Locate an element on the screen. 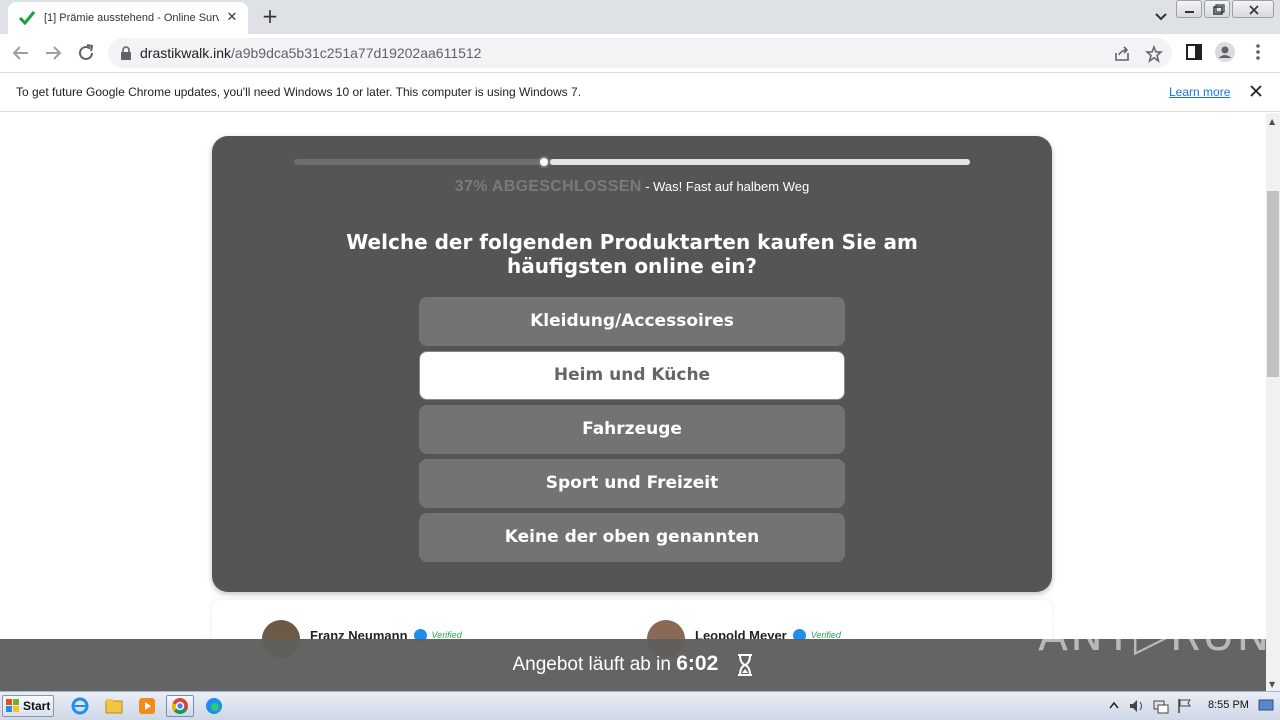 This screenshot has width=1280, height=720. profile-icon is located at coordinates (1225, 52).